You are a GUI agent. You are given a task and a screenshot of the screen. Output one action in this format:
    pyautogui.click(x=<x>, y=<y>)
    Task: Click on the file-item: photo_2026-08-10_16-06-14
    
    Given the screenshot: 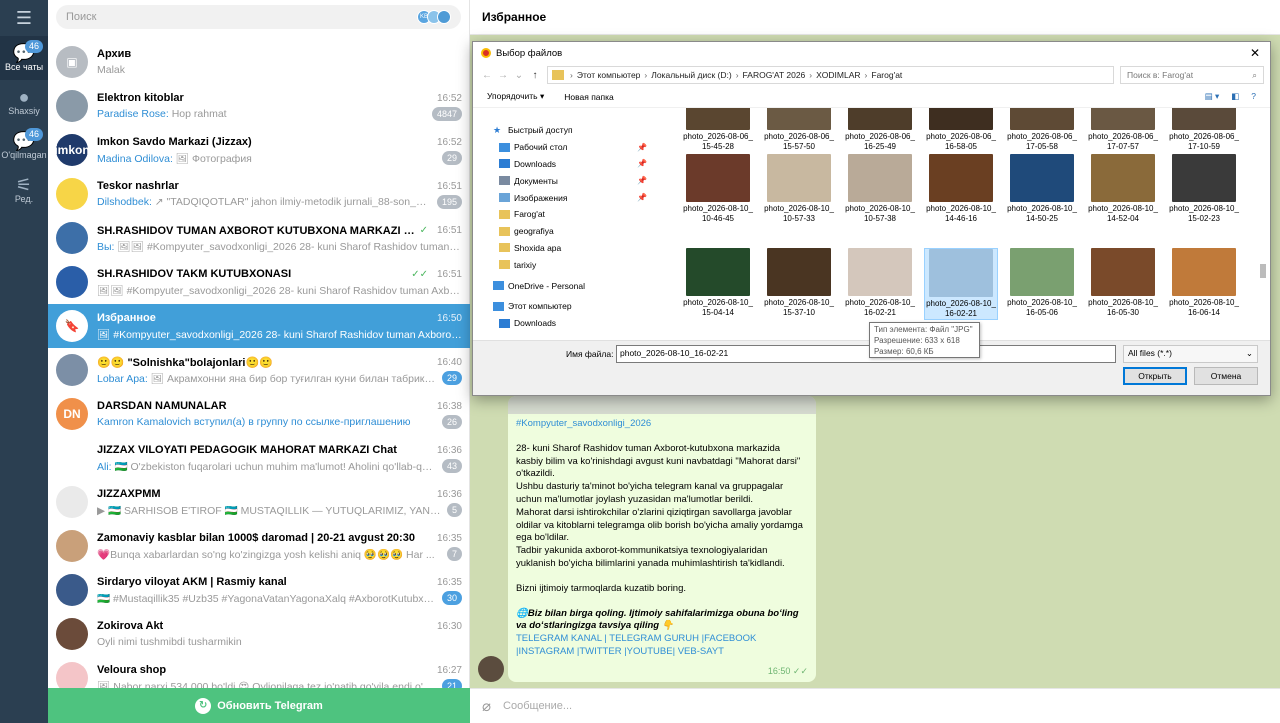 What is the action you would take?
    pyautogui.click(x=1204, y=283)
    